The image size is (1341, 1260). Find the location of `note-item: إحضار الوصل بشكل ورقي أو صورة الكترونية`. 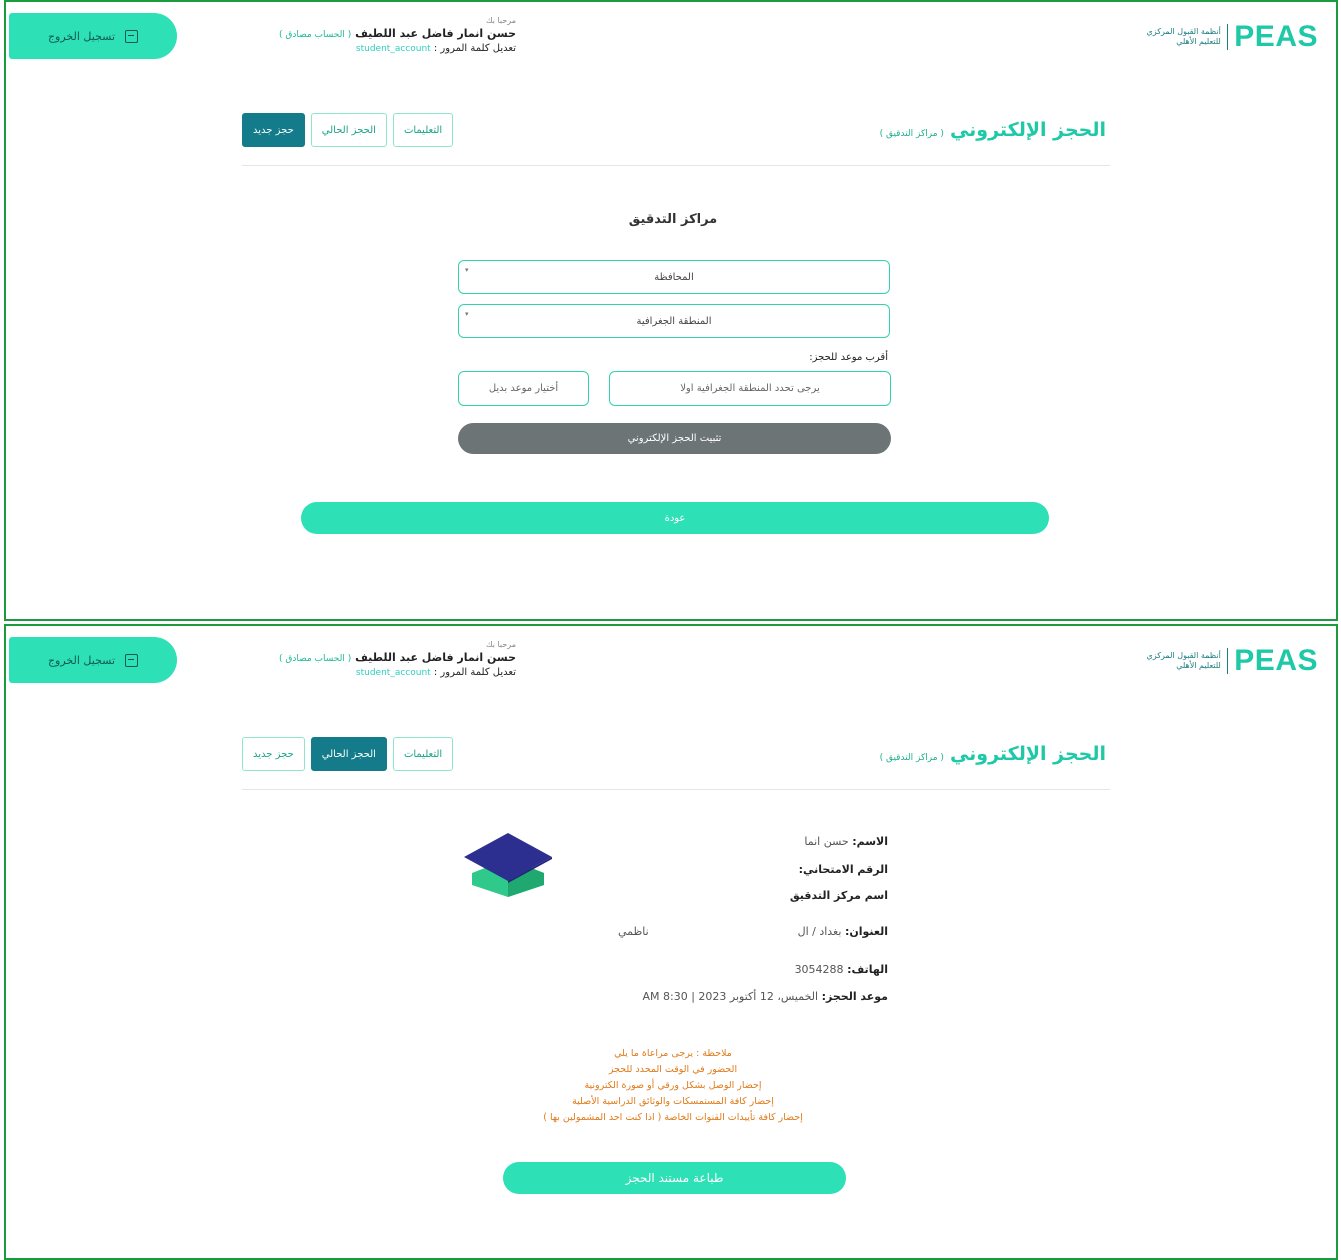

note-item: إحضار الوصل بشكل ورقي أو صورة الكترونية is located at coordinates (673, 1085).